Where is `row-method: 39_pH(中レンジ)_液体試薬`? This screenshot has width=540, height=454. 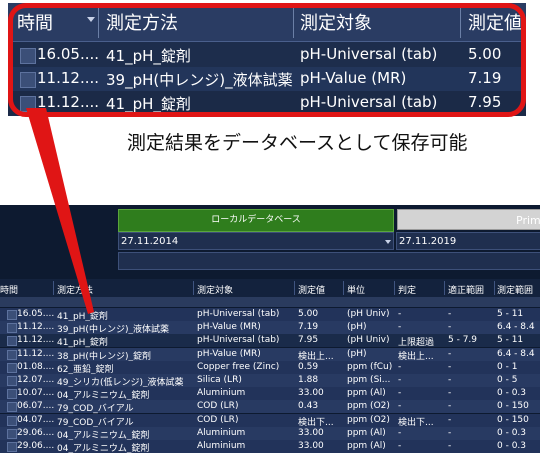 row-method: 39_pH(中レンジ)_液体試薬 is located at coordinates (199, 80).